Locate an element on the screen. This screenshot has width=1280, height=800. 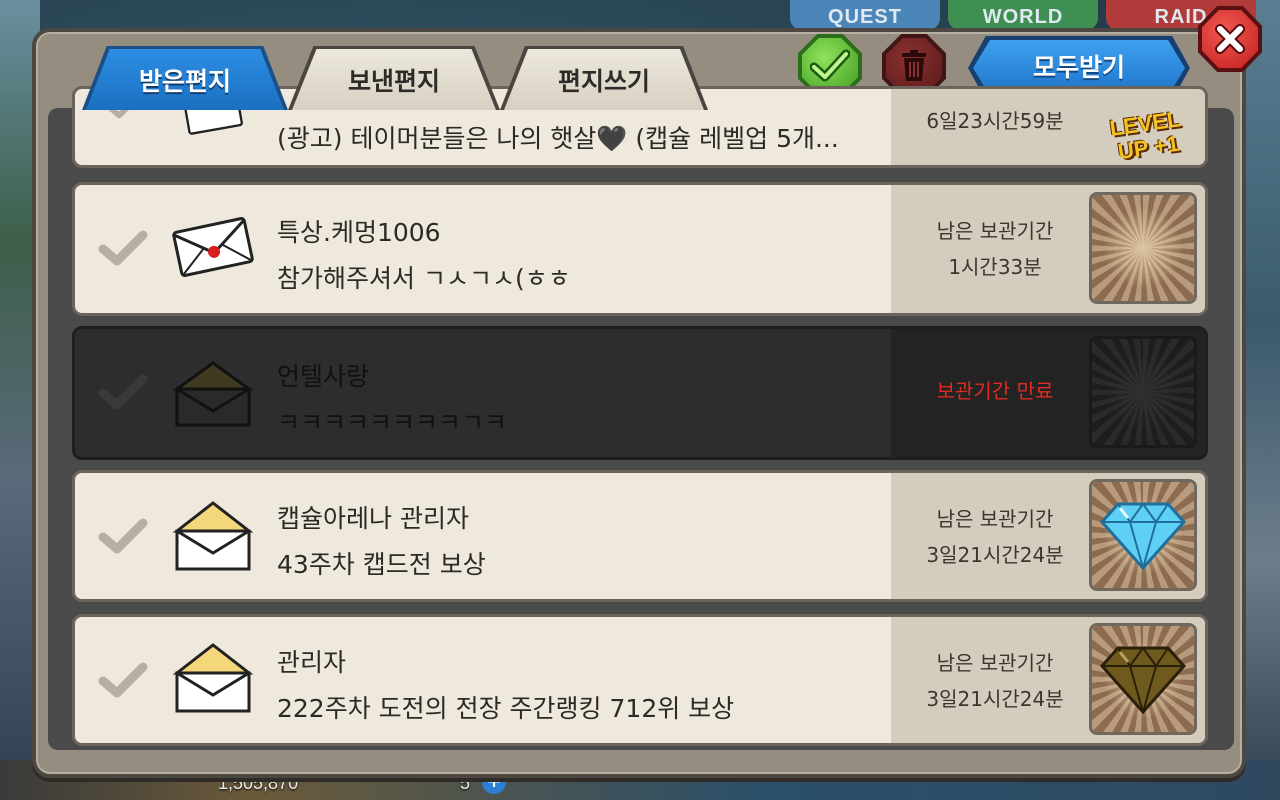
mail-sender: 언텔사랑 is located at coordinates (323, 376).